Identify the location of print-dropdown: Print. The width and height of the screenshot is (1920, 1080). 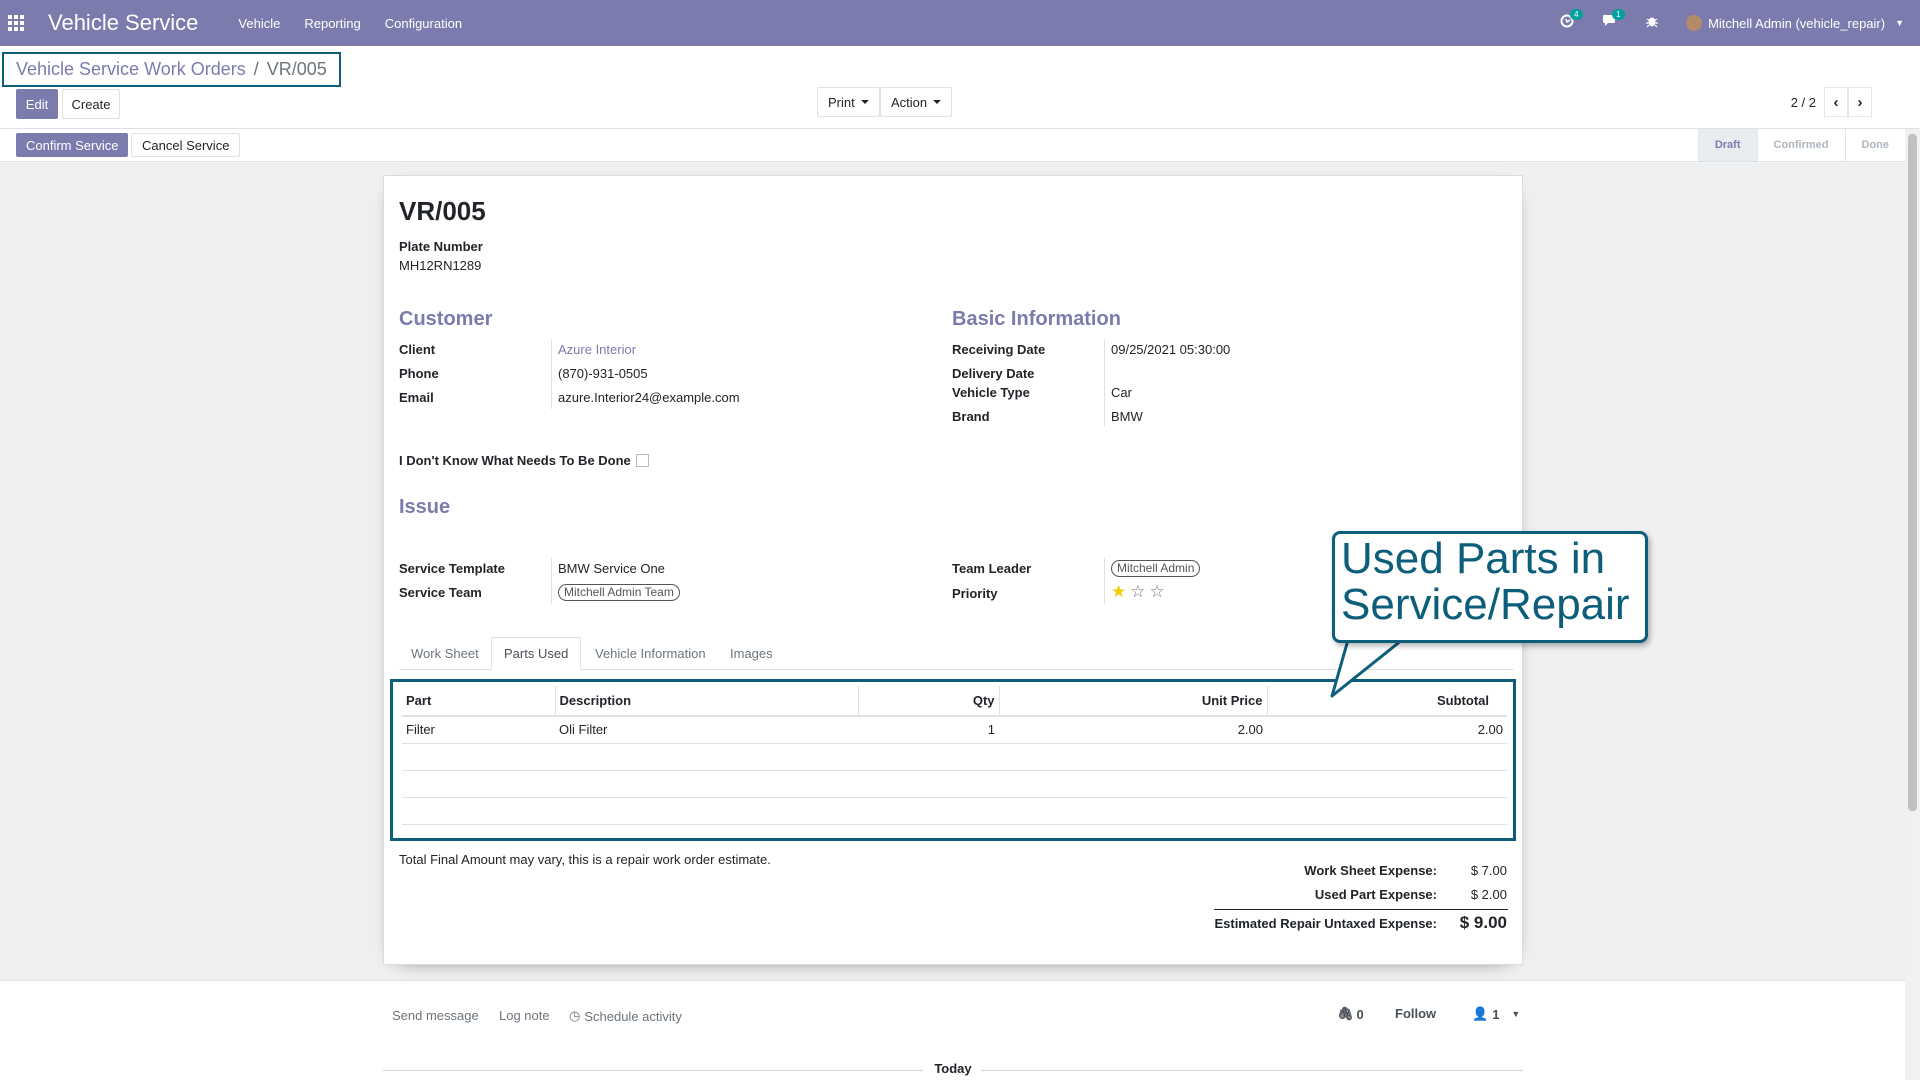
(848, 102).